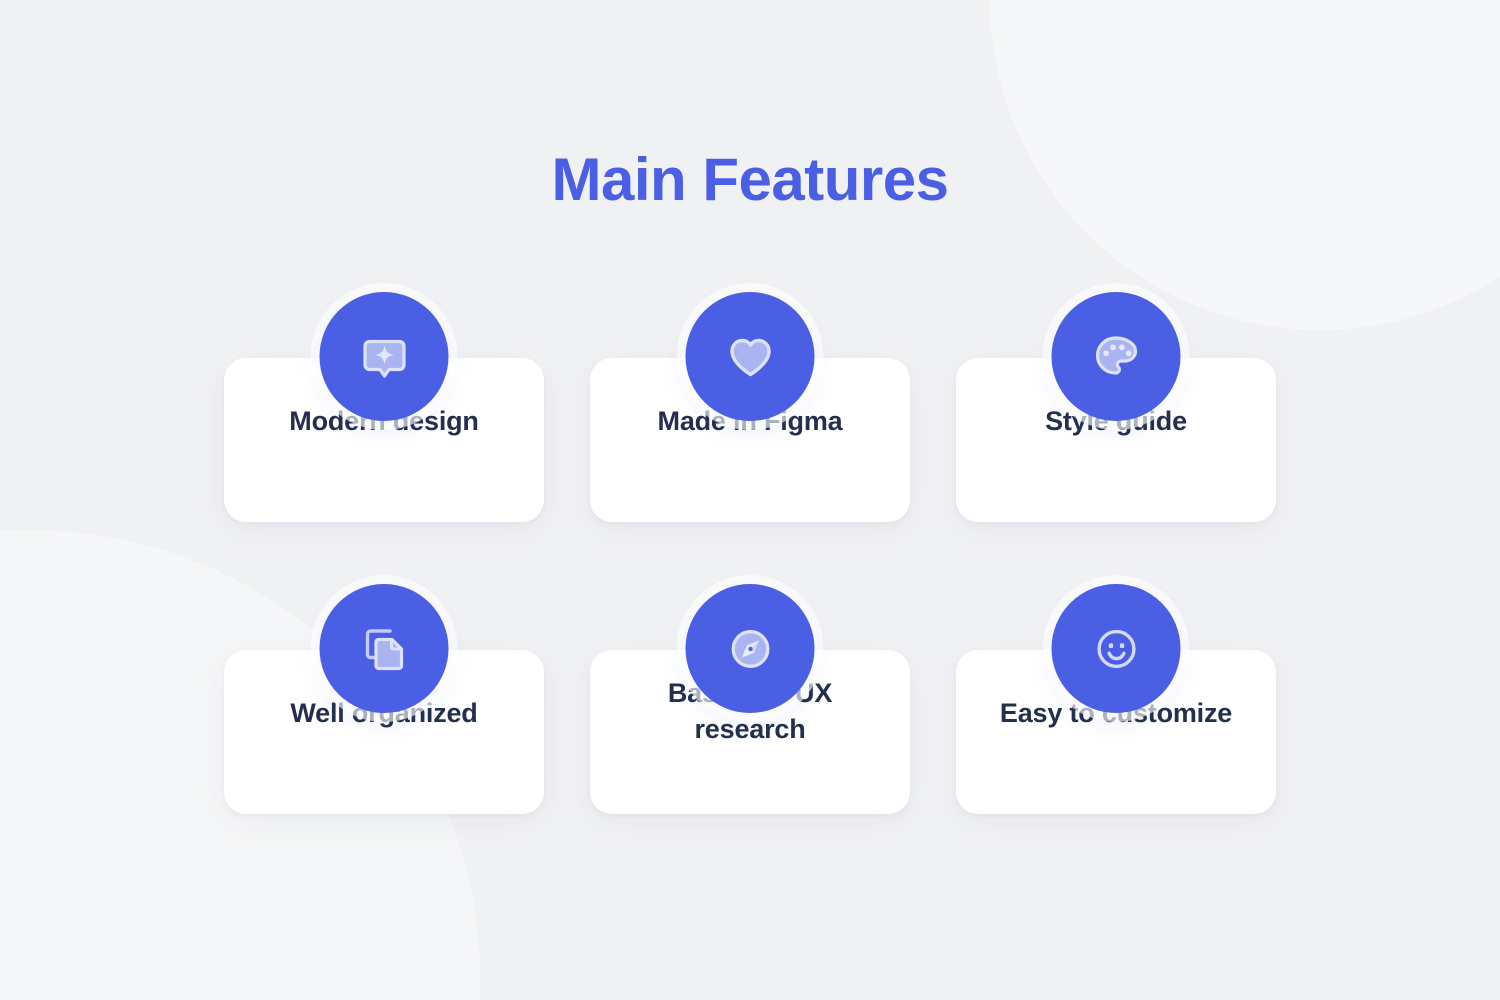 This screenshot has height=1000, width=1500. Describe the element at coordinates (1116, 356) in the screenshot. I see `palette-icon` at that location.